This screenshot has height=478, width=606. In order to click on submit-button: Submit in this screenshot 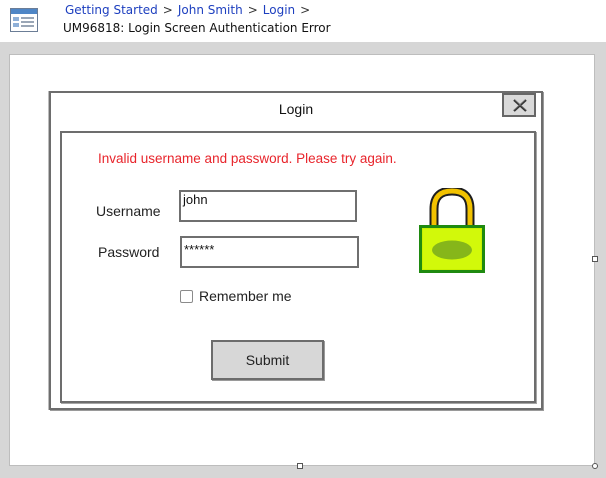, I will do `click(267, 360)`.